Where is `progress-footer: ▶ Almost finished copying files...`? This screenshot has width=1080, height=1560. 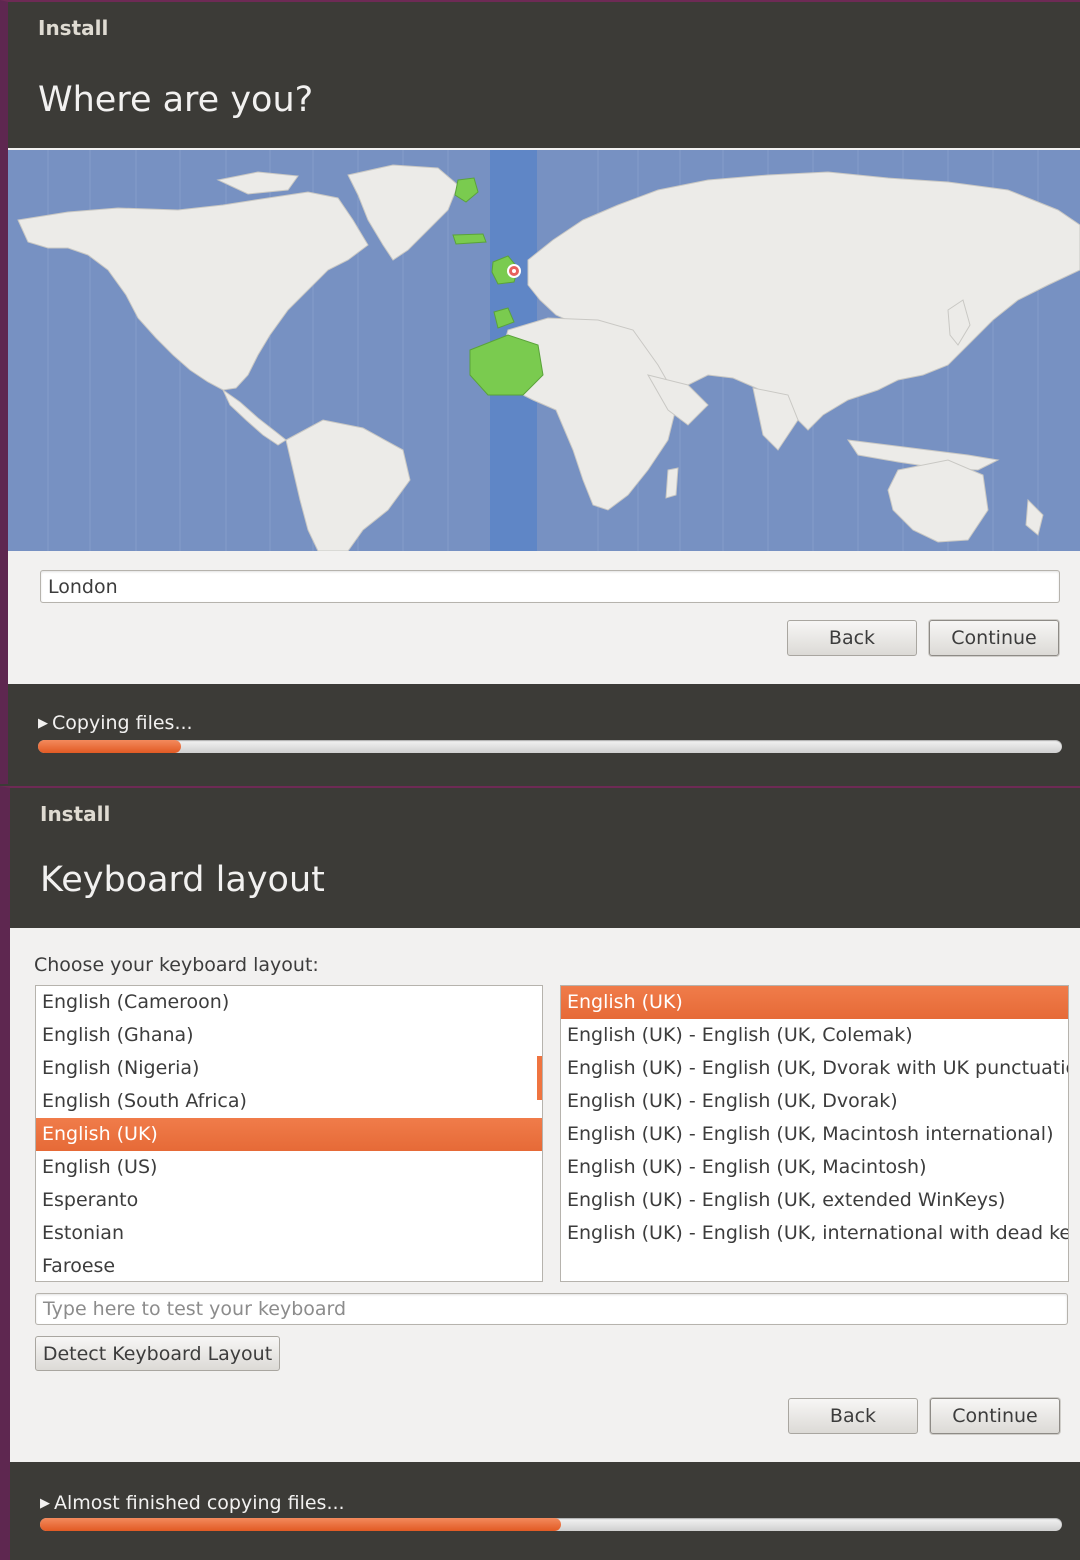
progress-footer: ▶ Almost finished copying files... is located at coordinates (545, 1511).